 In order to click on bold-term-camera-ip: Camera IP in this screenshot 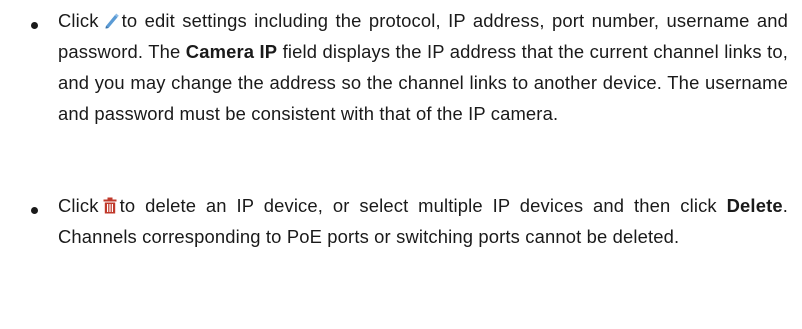, I will do `click(231, 51)`.